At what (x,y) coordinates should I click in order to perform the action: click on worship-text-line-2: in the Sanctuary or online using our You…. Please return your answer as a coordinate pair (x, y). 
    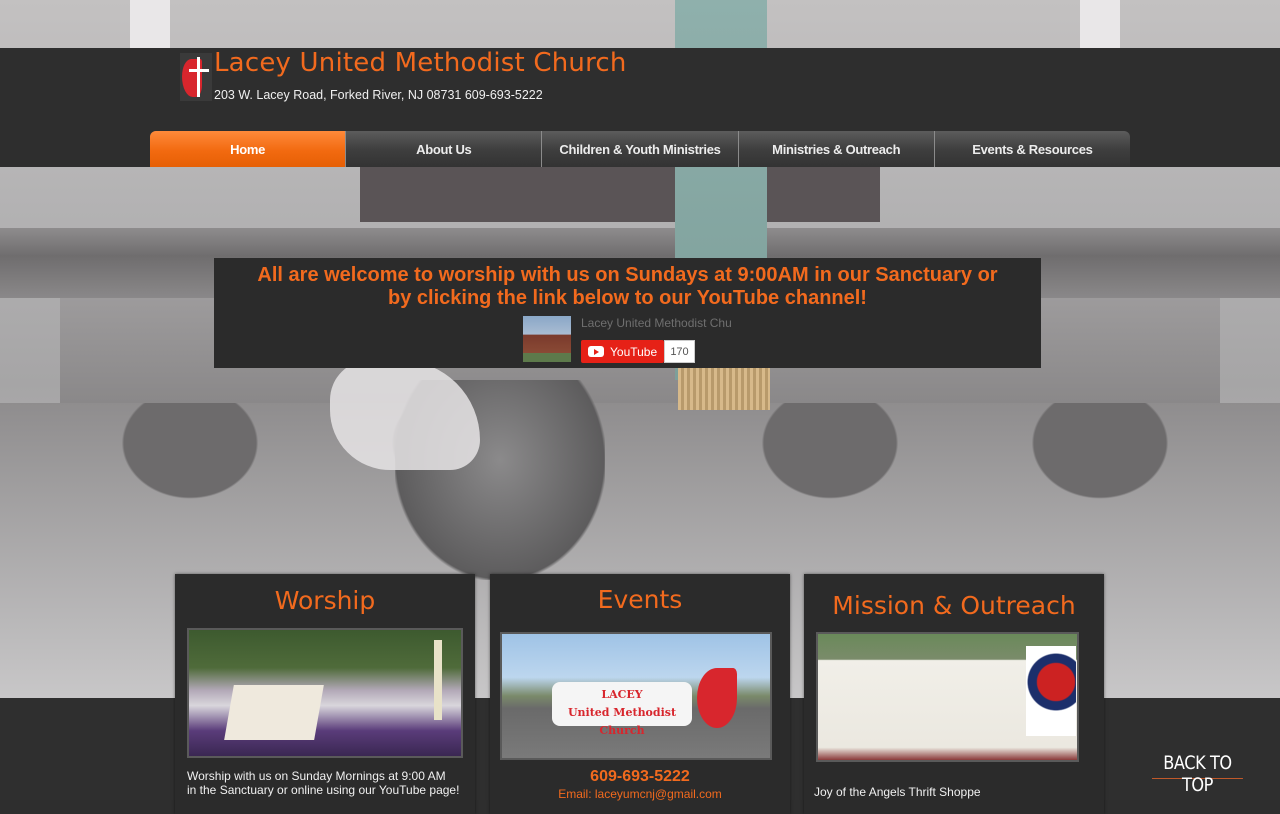
    Looking at the image, I should click on (323, 790).